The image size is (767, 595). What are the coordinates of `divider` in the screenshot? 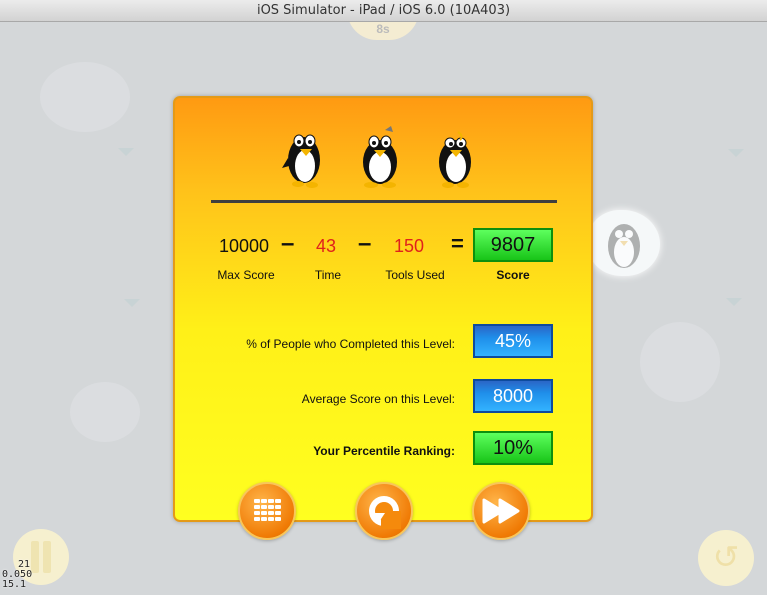 It's located at (384, 201).